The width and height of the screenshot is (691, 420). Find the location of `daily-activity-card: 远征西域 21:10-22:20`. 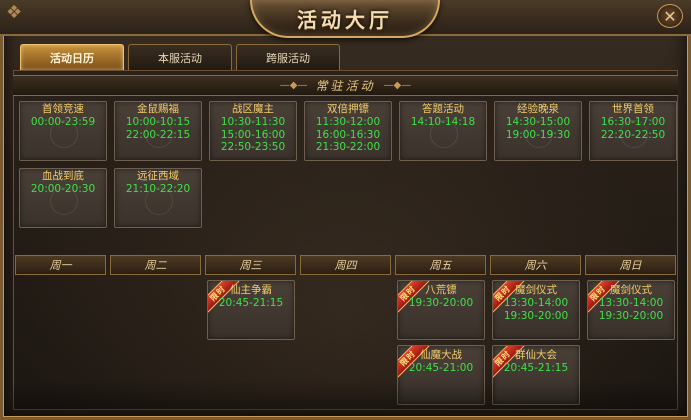

daily-activity-card: 远征西域 21:10-22:20 is located at coordinates (158, 198).